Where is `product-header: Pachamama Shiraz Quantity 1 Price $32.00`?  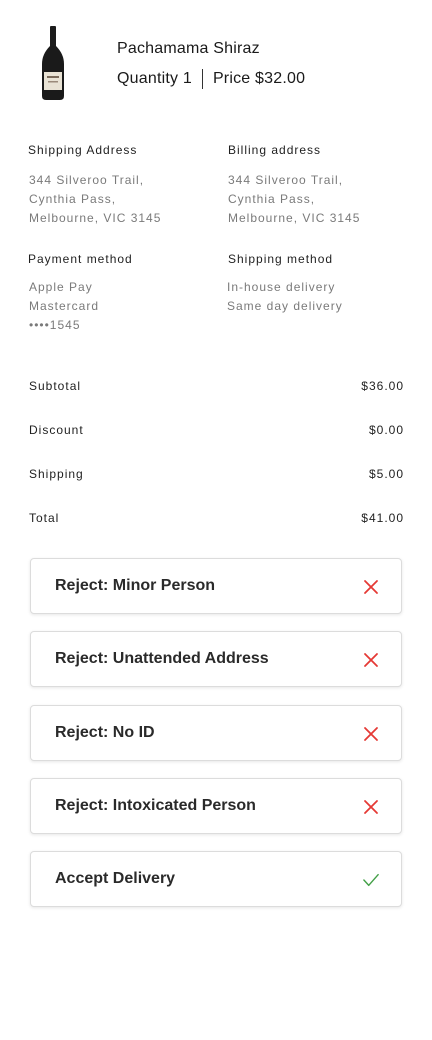 product-header: Pachamama Shiraz Quantity 1 Price $32.00 is located at coordinates (216, 55).